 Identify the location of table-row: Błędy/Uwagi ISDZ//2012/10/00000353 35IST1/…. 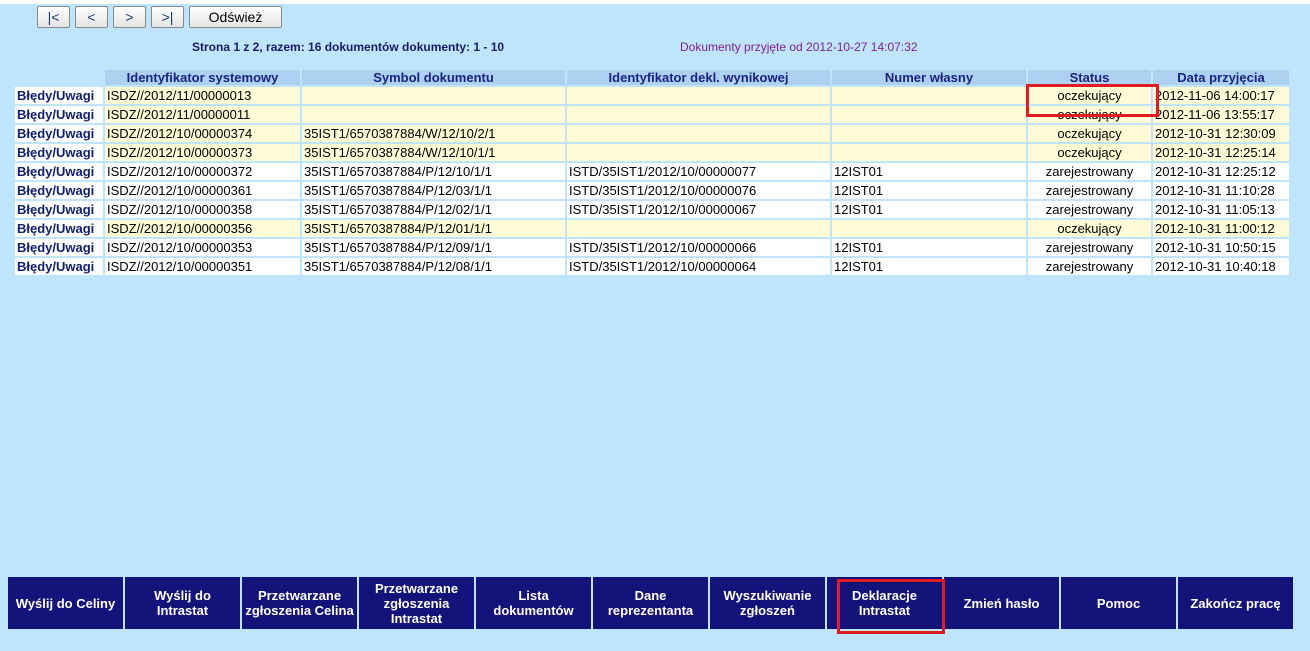
(652, 247).